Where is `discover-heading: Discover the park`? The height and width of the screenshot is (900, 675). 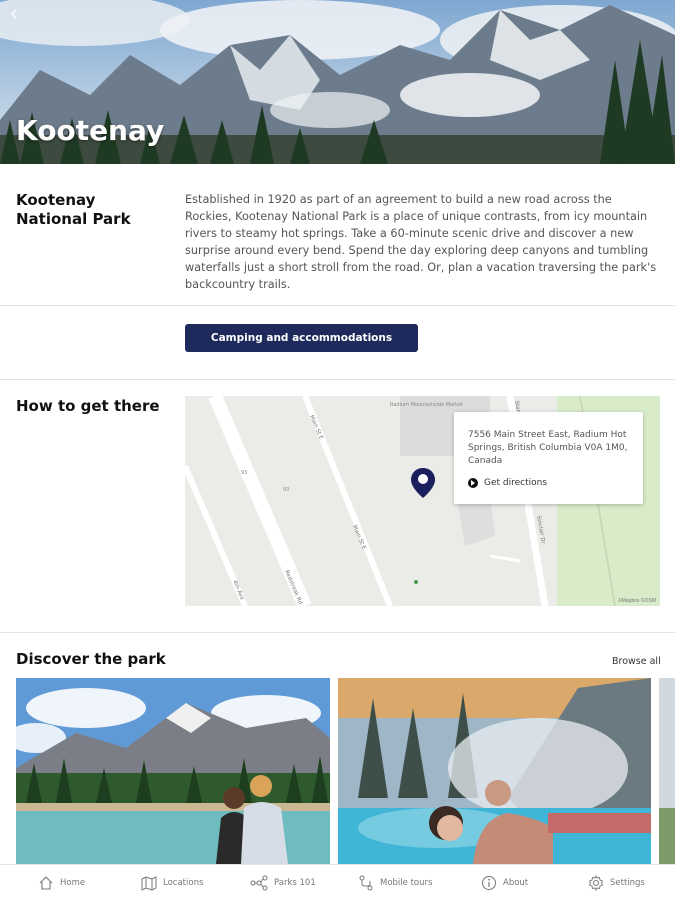
discover-heading: Discover the park is located at coordinates (91, 659).